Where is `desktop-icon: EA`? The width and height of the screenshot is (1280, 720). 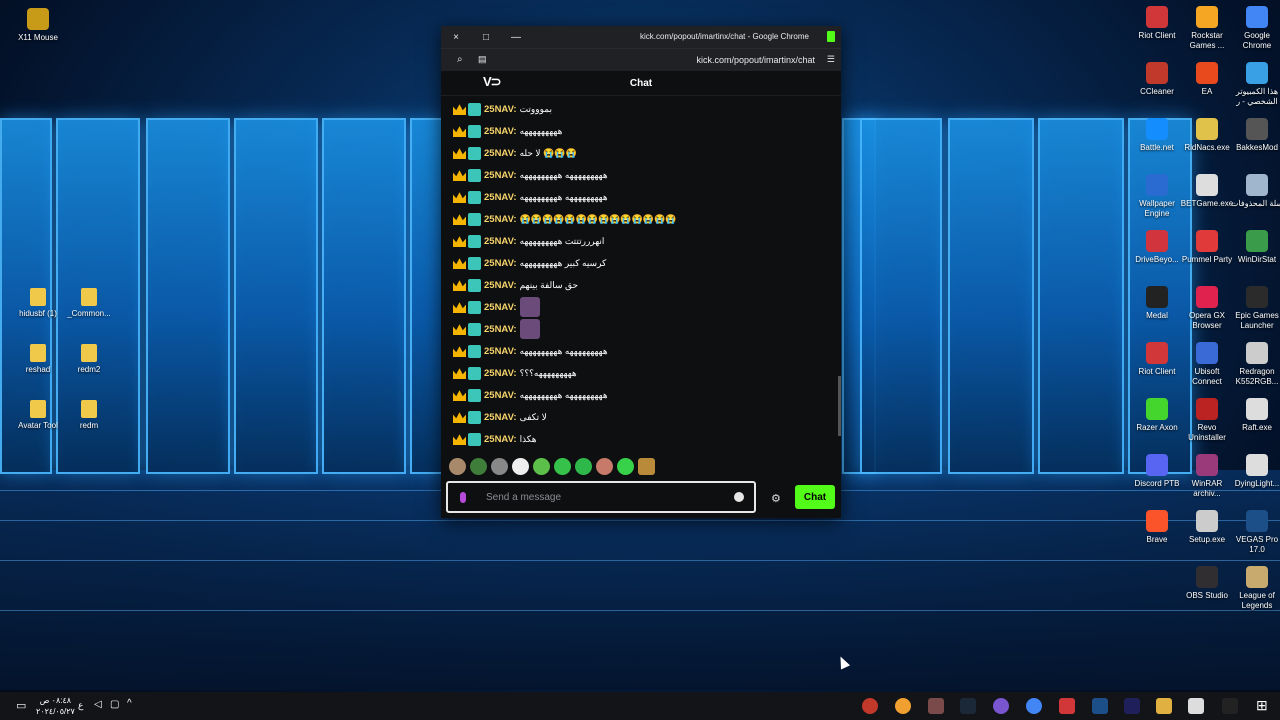
desktop-icon: EA is located at coordinates (1207, 79).